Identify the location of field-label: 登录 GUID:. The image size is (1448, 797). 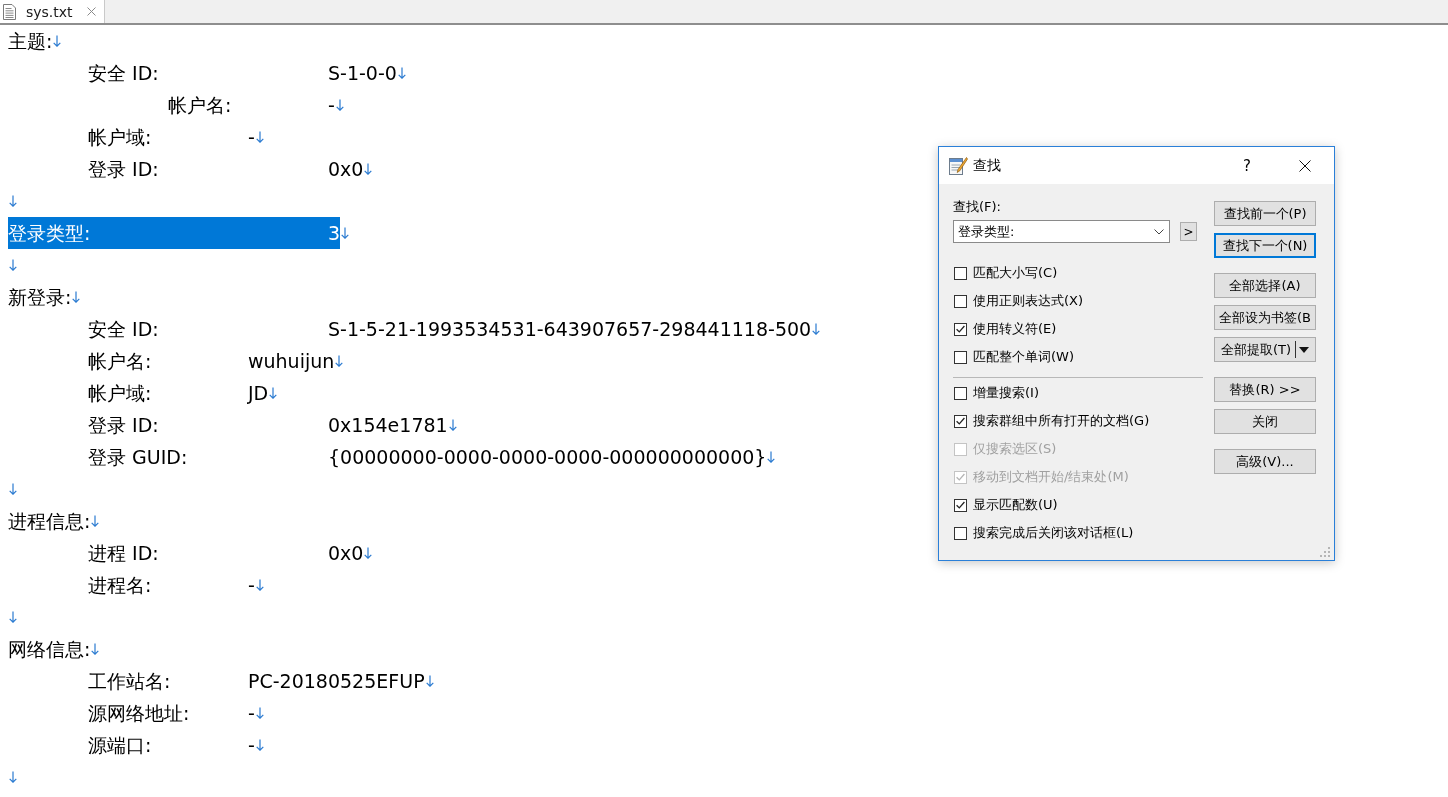
(138, 457).